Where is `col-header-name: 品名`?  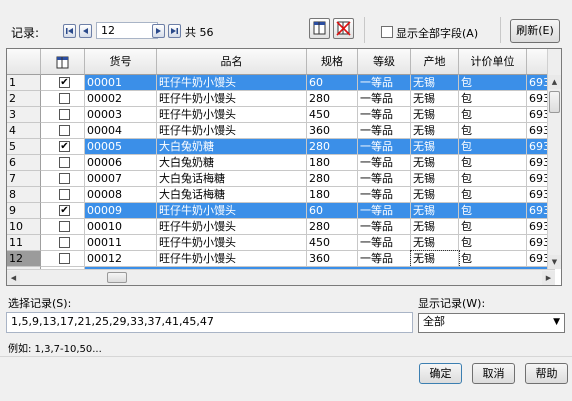
col-header-name: 品名 is located at coordinates (232, 62).